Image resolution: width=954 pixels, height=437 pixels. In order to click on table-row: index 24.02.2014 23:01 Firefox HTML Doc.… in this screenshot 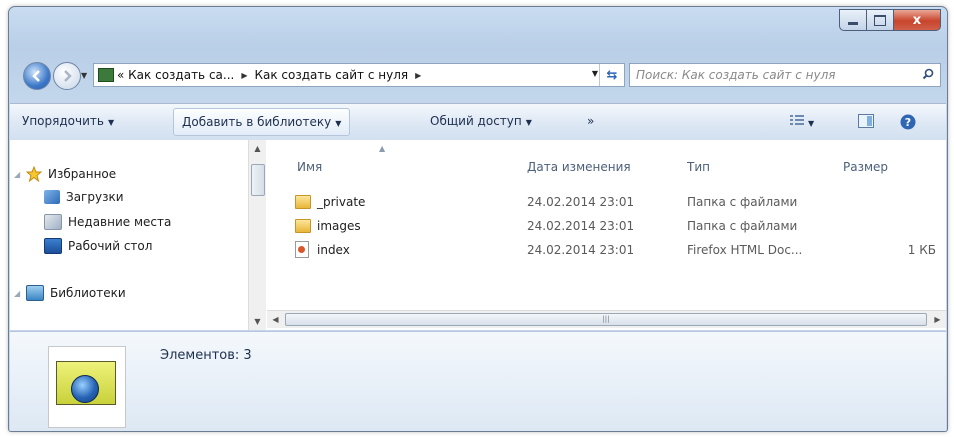, I will do `click(606, 251)`.